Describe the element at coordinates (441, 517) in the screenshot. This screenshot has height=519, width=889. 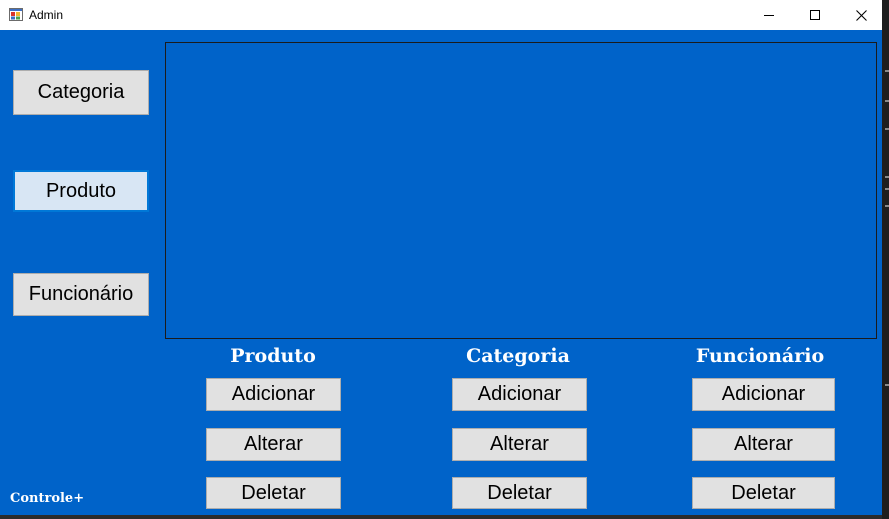
I see `window-bottom-edge` at that location.